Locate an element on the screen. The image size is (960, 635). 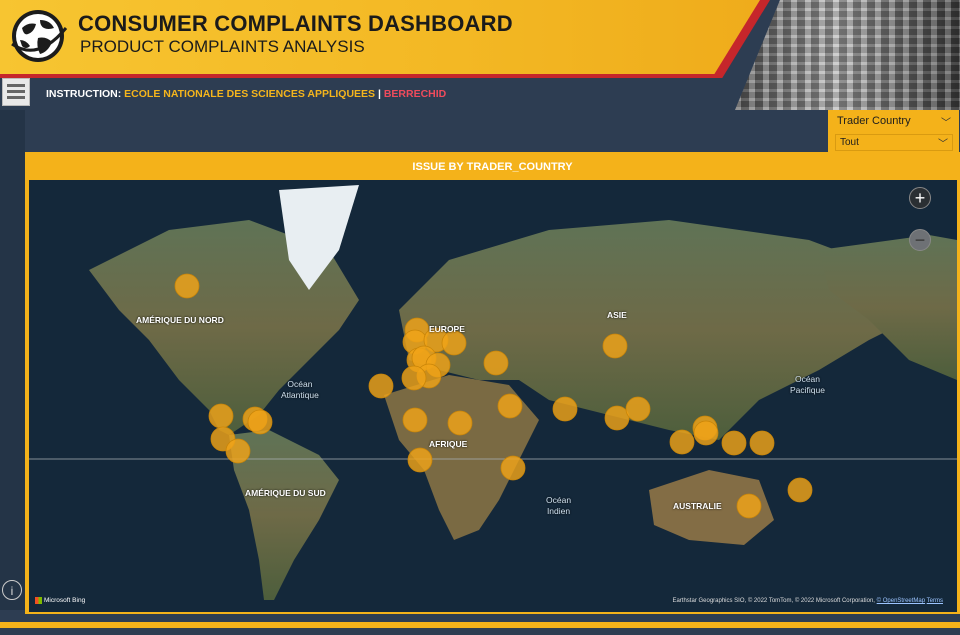
slicer-title: Trader Country is located at coordinates (874, 121).